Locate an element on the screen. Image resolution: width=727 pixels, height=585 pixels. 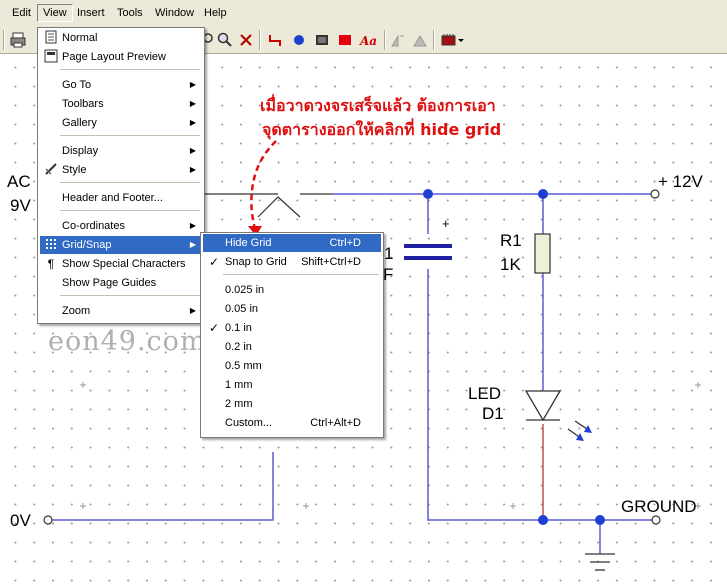
menu-item-grid-0-1-in: ✓ 0.1 in is located at coordinates (292, 328).